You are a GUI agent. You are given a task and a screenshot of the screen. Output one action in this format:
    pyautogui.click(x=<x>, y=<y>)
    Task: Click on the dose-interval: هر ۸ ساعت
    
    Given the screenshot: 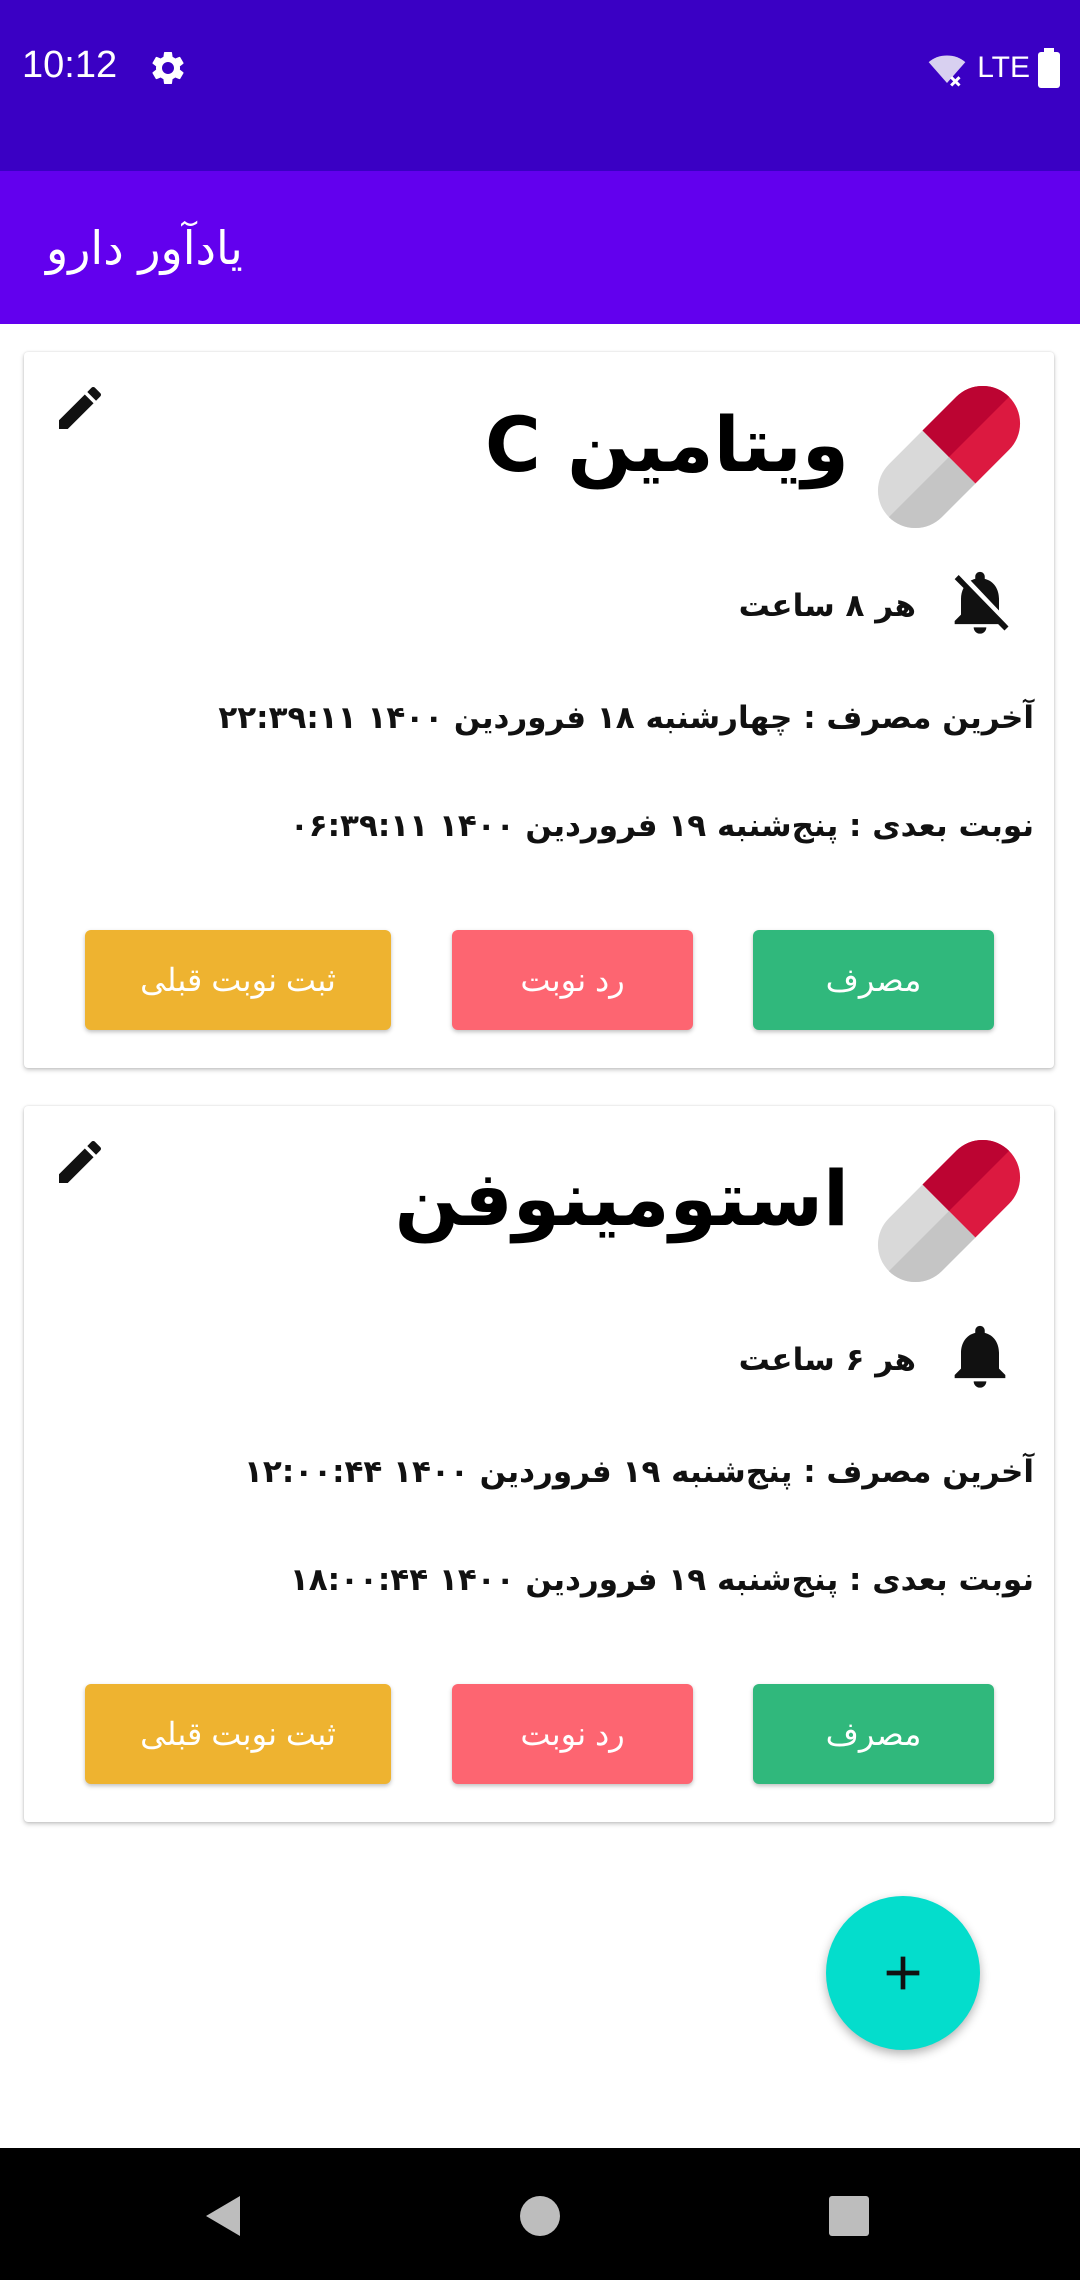 What is the action you would take?
    pyautogui.click(x=827, y=606)
    